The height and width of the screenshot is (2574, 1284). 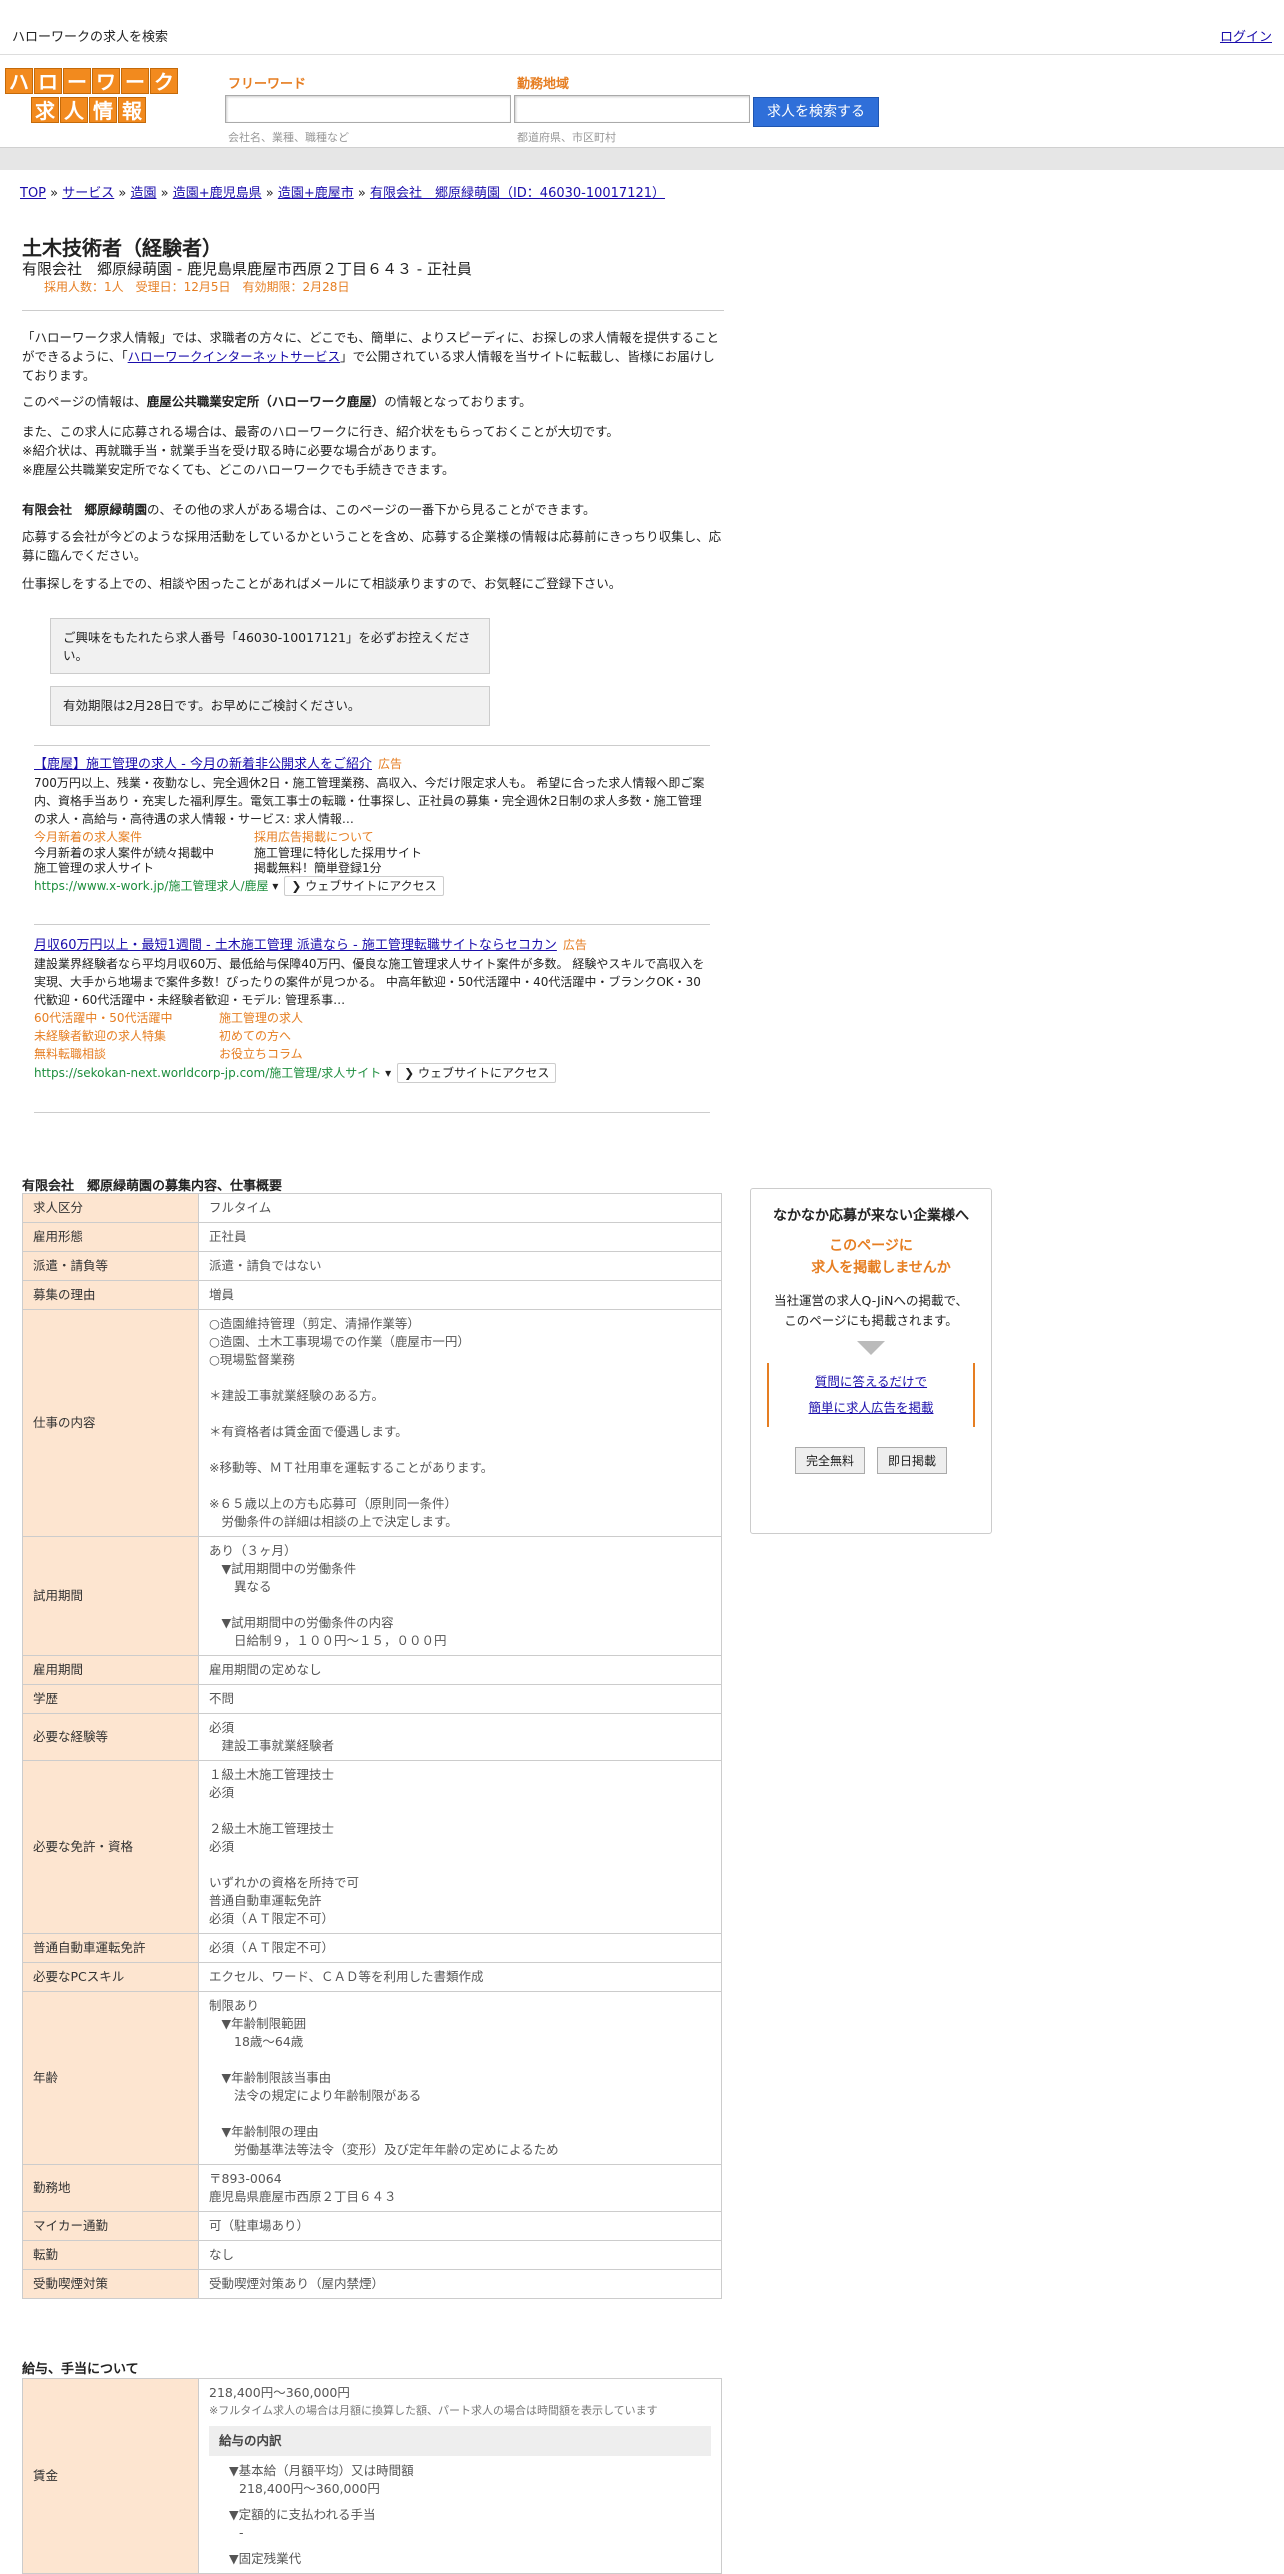 What do you see at coordinates (203, 764) in the screenshot?
I see `ad-title: 【鹿屋】施工管理の求人 - 今月の新着非公開求人をご紹介` at bounding box center [203, 764].